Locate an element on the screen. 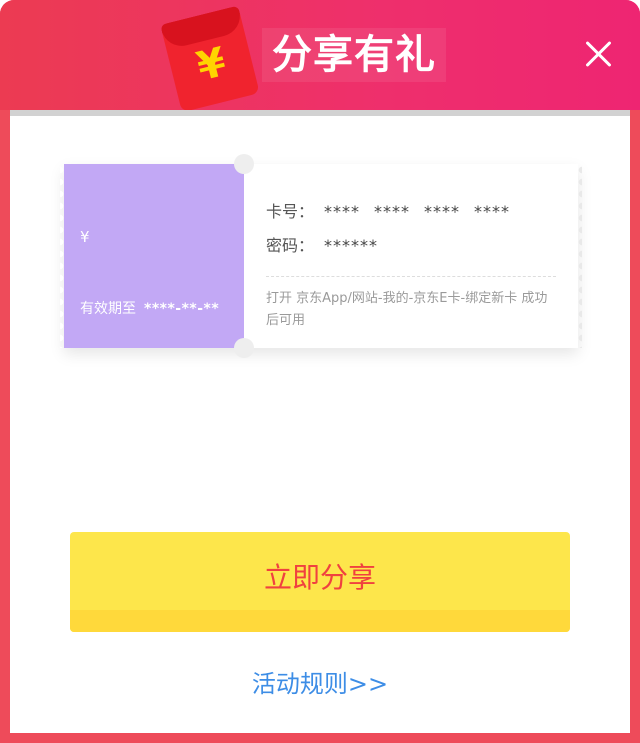 Image resolution: width=640 pixels, height=743 pixels. red-packet-icon: ¥ is located at coordinates (210, 59).